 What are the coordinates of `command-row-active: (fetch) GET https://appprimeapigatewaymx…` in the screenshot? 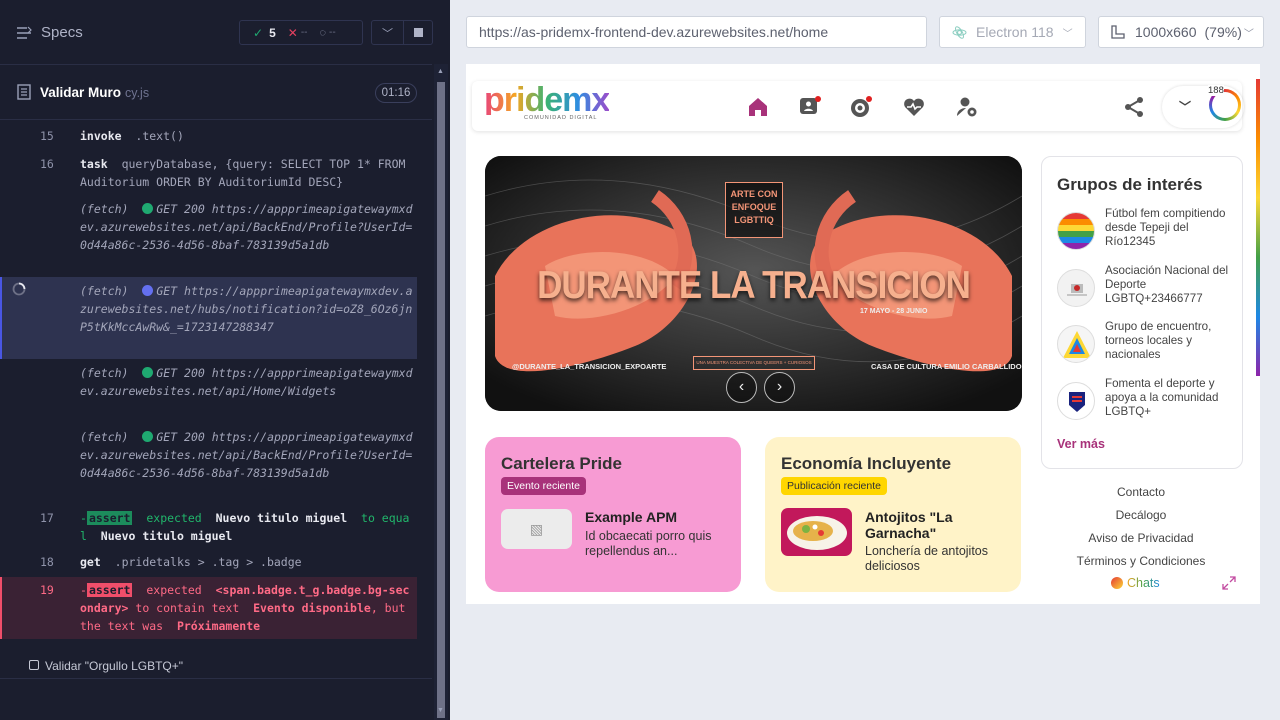 It's located at (208, 318).